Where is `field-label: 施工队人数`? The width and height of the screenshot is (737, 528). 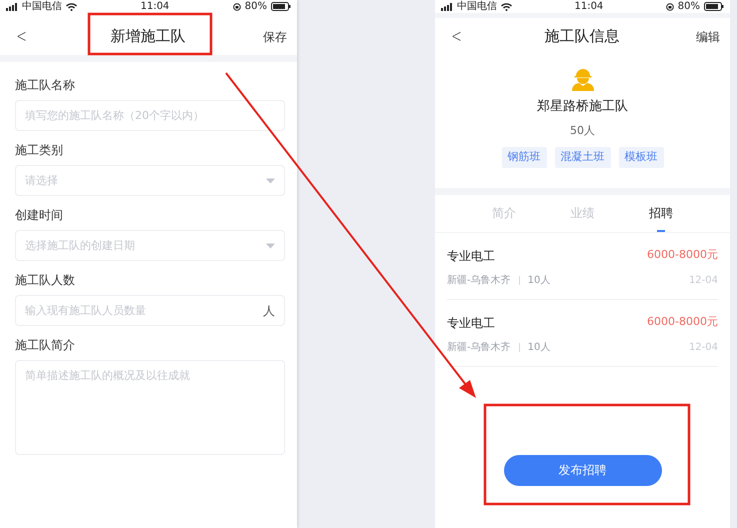
field-label: 施工队人数 is located at coordinates (45, 280).